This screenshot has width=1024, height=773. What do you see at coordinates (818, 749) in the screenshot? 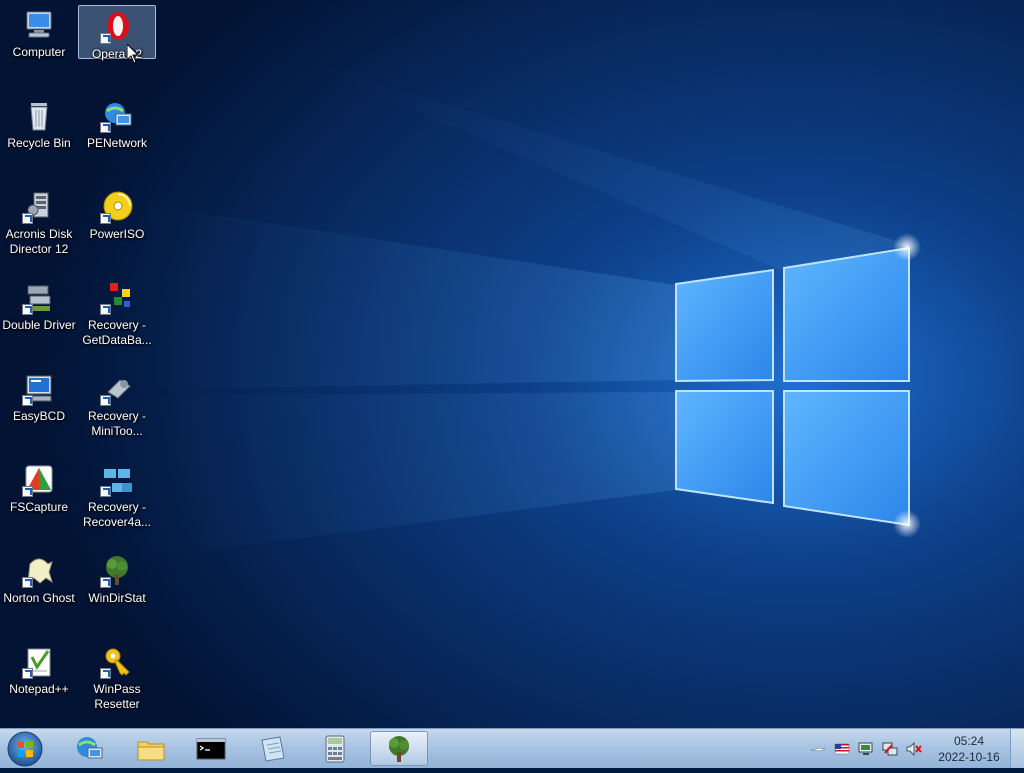
I see `usb-icon` at bounding box center [818, 749].